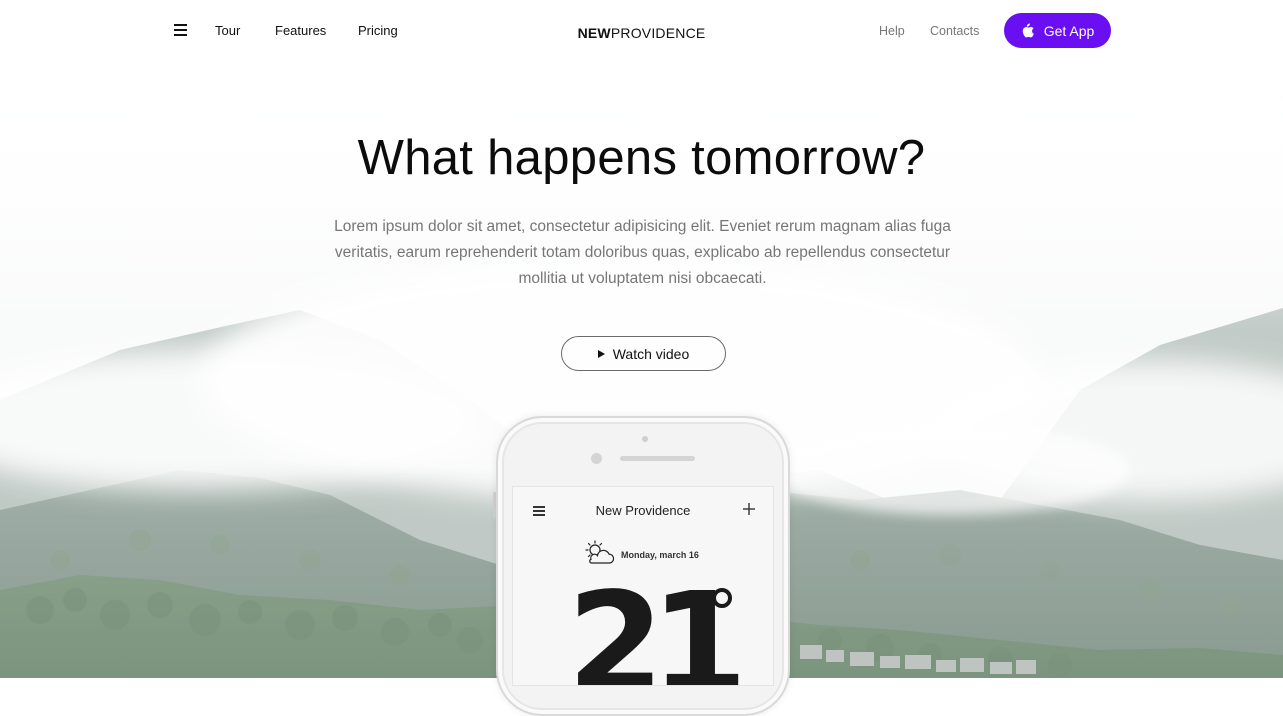 The height and width of the screenshot is (716, 1283). Describe the element at coordinates (645, 439) in the screenshot. I see `phone-sensor` at that location.